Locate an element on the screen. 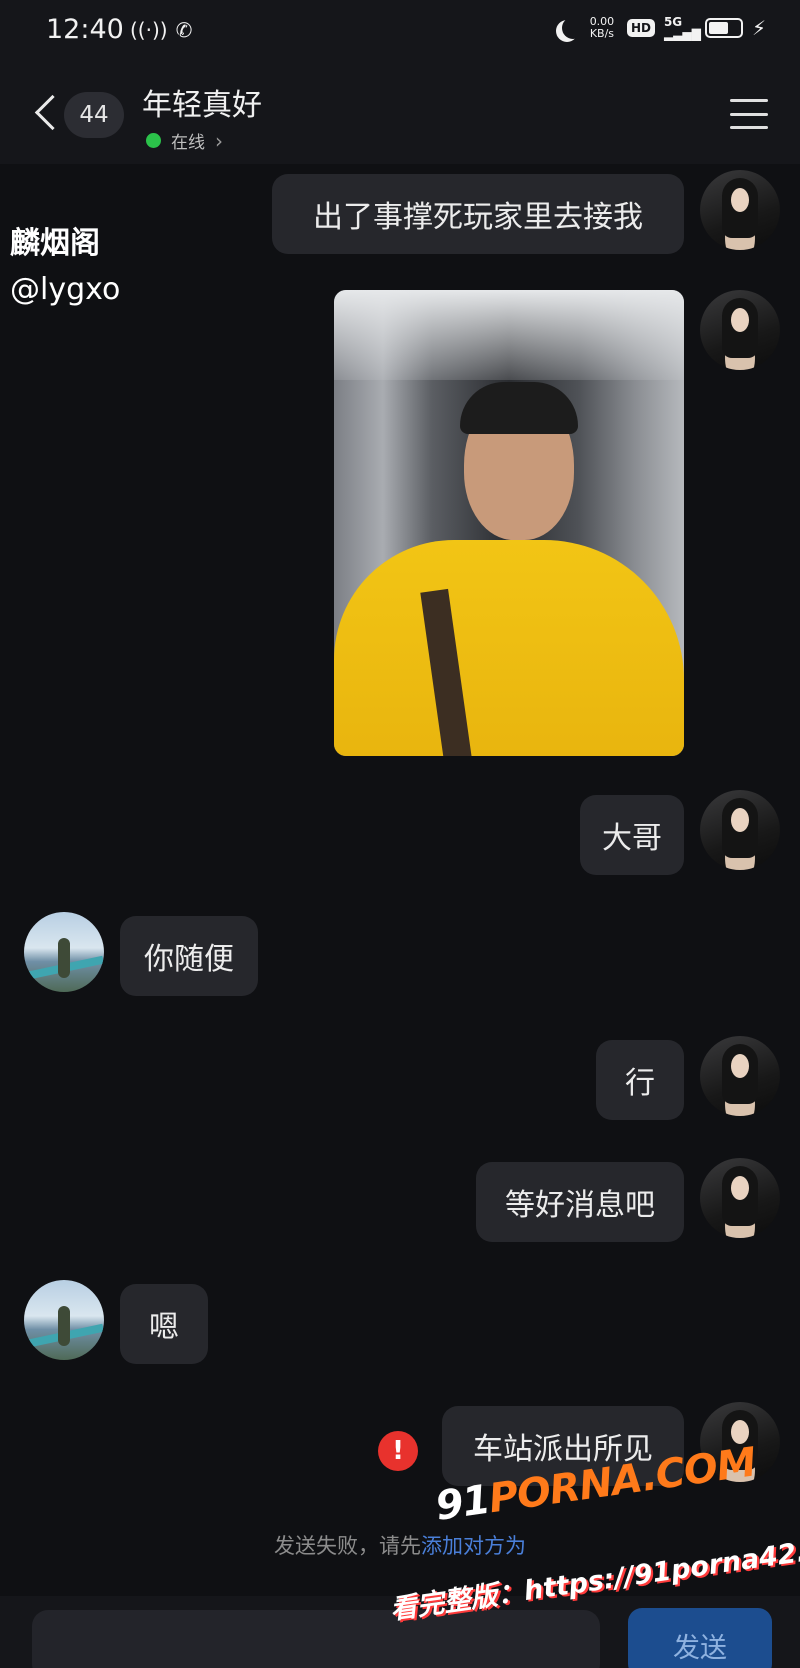 The width and height of the screenshot is (800, 1668). phone-icon: ✆ is located at coordinates (184, 30).